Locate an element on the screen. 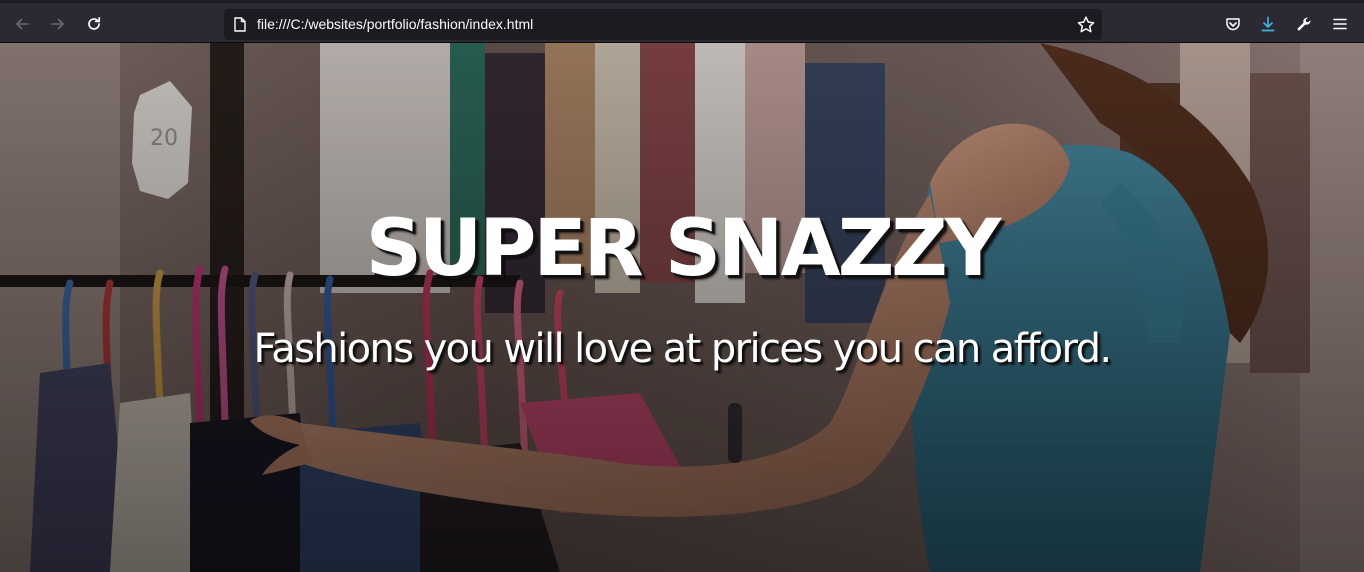 This screenshot has width=1364, height=572. tools-button is located at coordinates (1304, 24).